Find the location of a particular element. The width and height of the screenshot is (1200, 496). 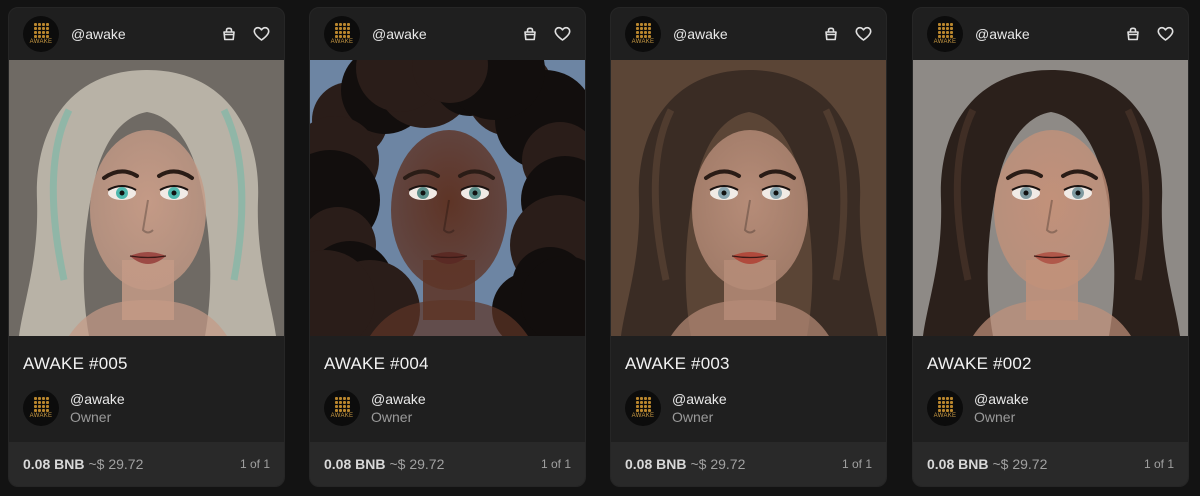

nft-title: AWAKE #002 is located at coordinates (979, 364).